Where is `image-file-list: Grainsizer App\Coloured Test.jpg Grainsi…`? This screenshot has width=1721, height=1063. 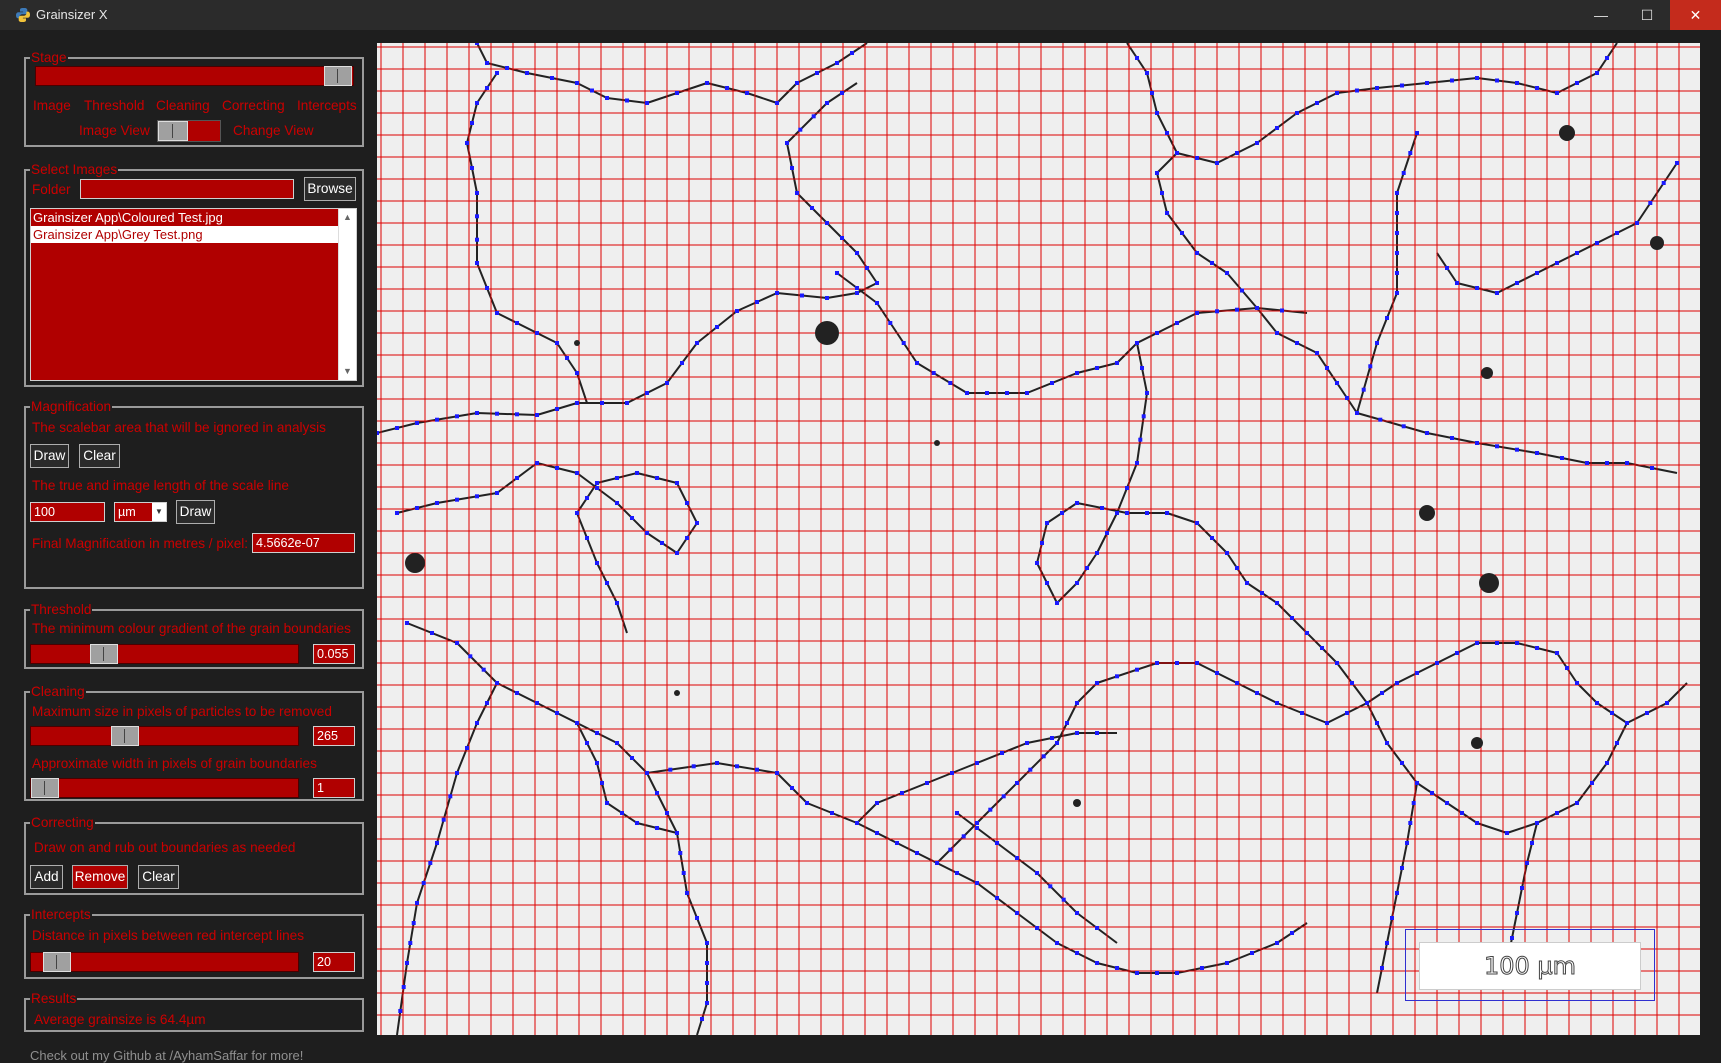 image-file-list: Grainsizer App\Coloured Test.jpg Grainsi… is located at coordinates (193, 294).